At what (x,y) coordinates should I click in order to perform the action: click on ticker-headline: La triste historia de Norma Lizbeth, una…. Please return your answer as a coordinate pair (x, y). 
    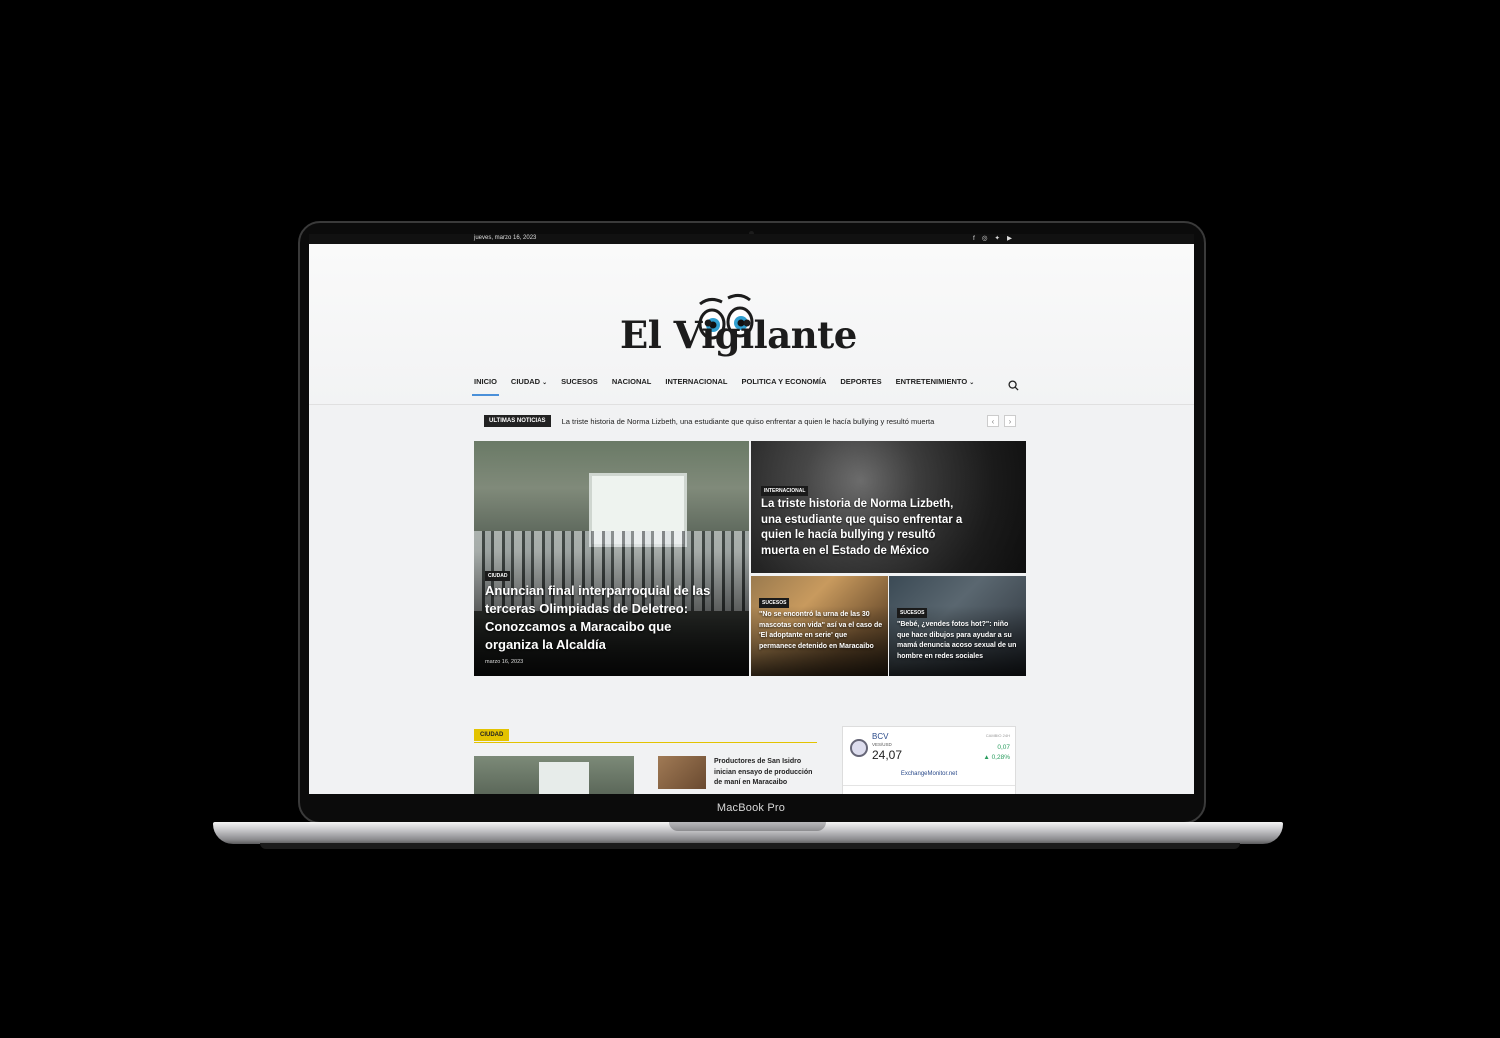
    Looking at the image, I should click on (748, 421).